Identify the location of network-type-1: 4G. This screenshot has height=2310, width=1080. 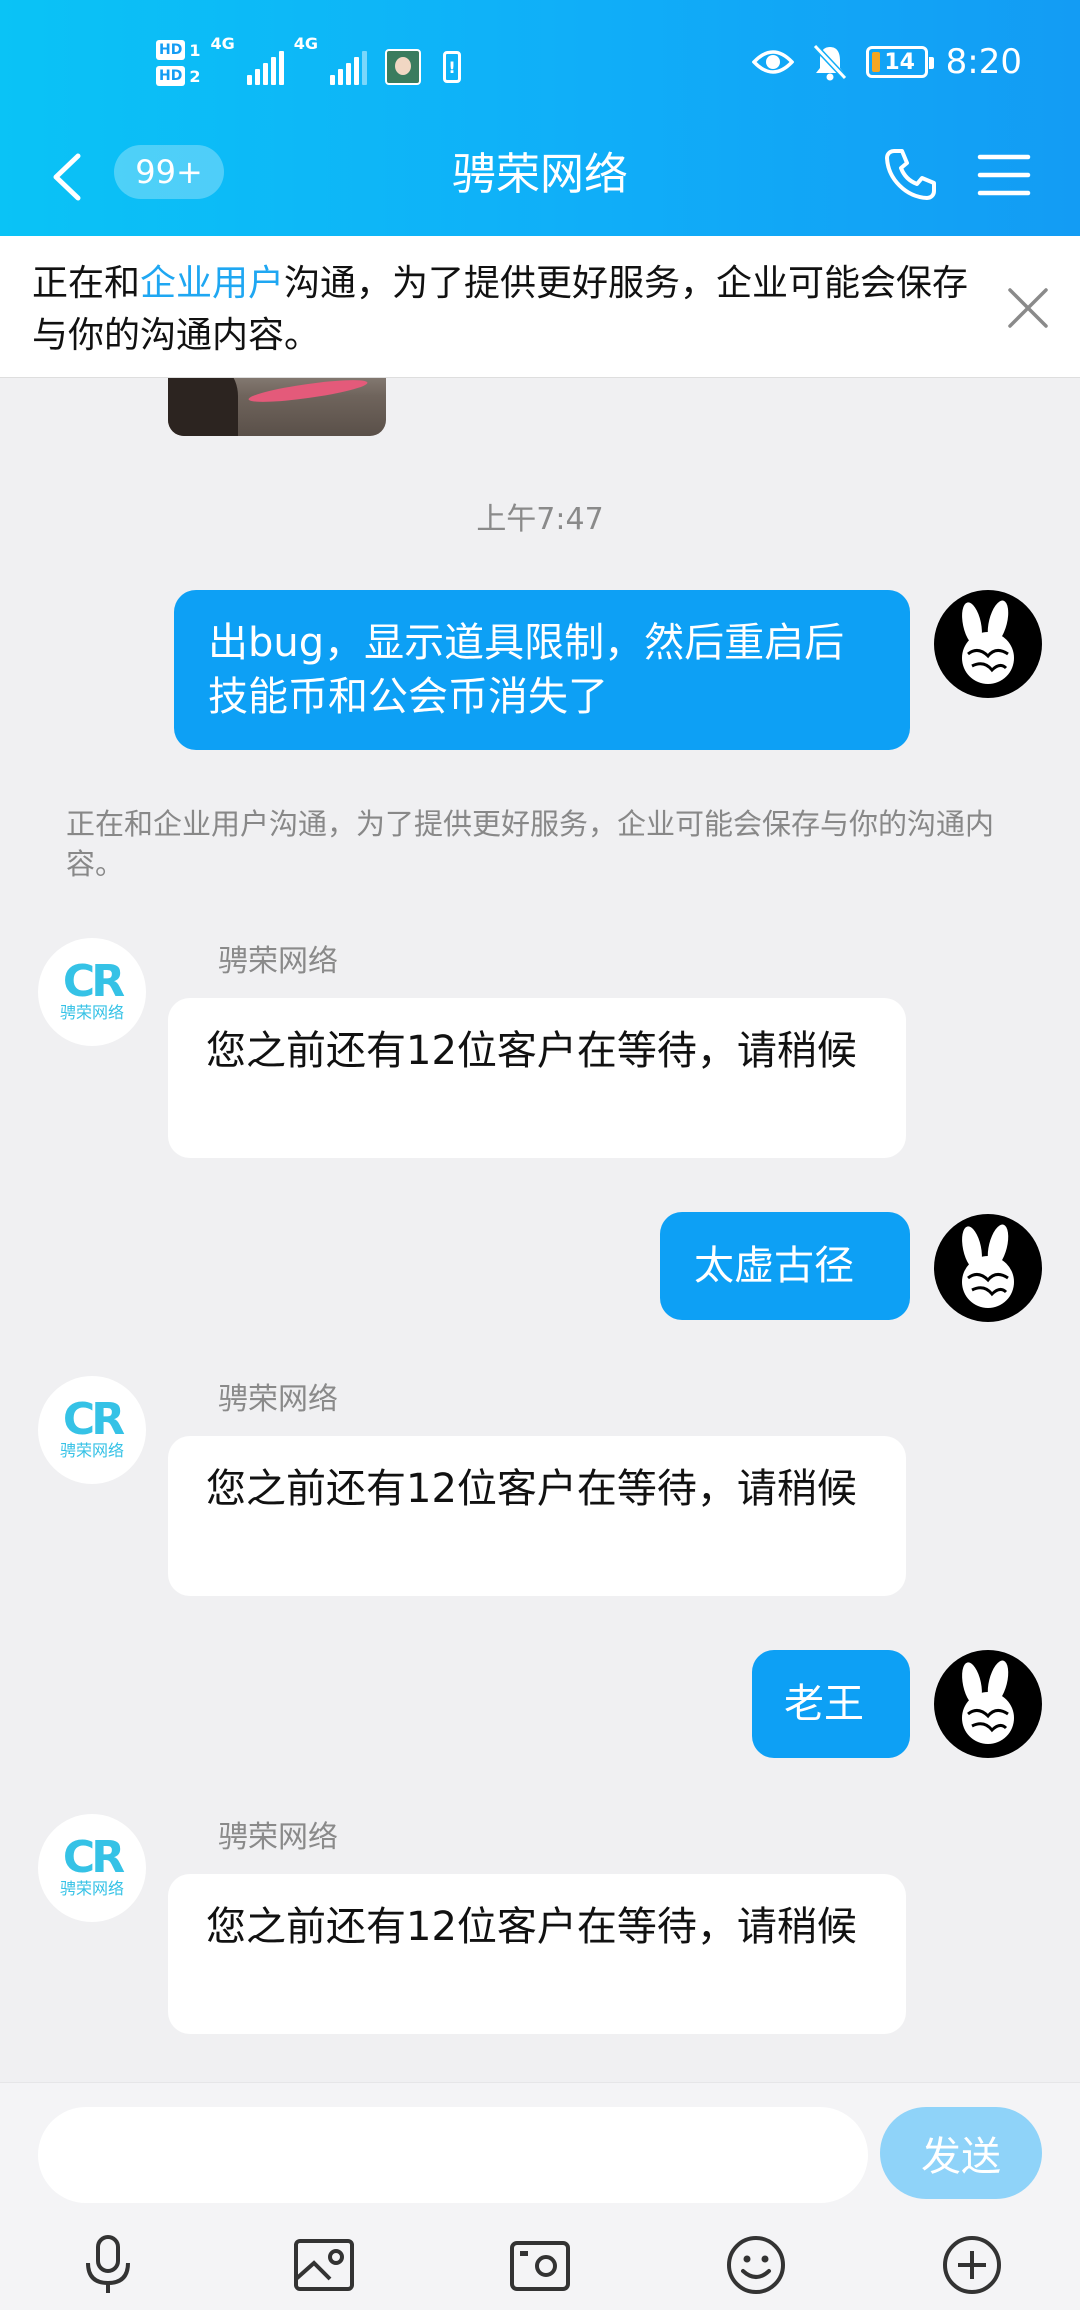
(222, 43).